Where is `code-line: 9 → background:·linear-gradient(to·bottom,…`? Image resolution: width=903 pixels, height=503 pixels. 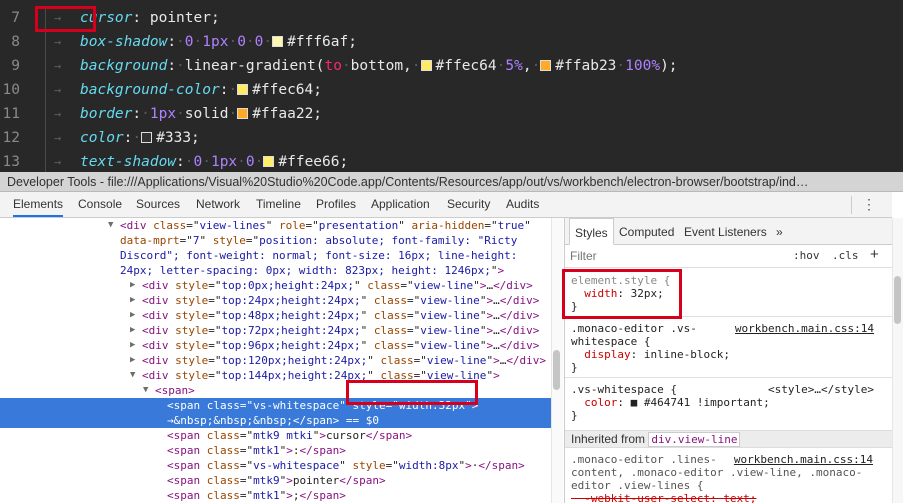 code-line: 9 → background:·linear-gradient(to·bottom,… is located at coordinates (451, 66).